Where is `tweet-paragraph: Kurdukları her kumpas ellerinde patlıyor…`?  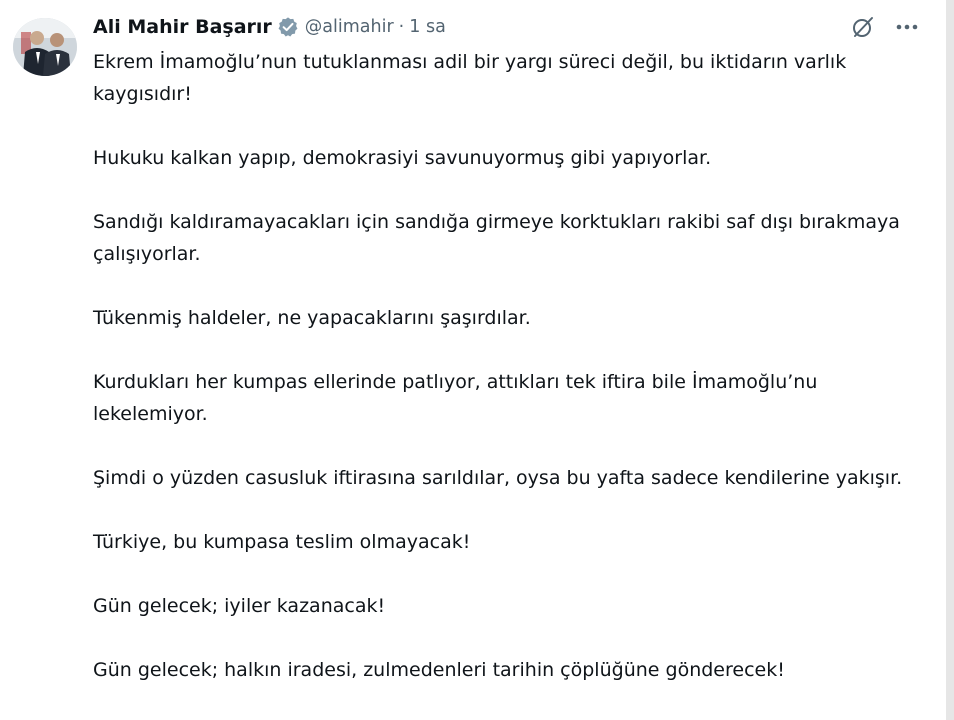
tweet-paragraph: Kurdukları her kumpas ellerinde patlıyor… is located at coordinates (455, 398).